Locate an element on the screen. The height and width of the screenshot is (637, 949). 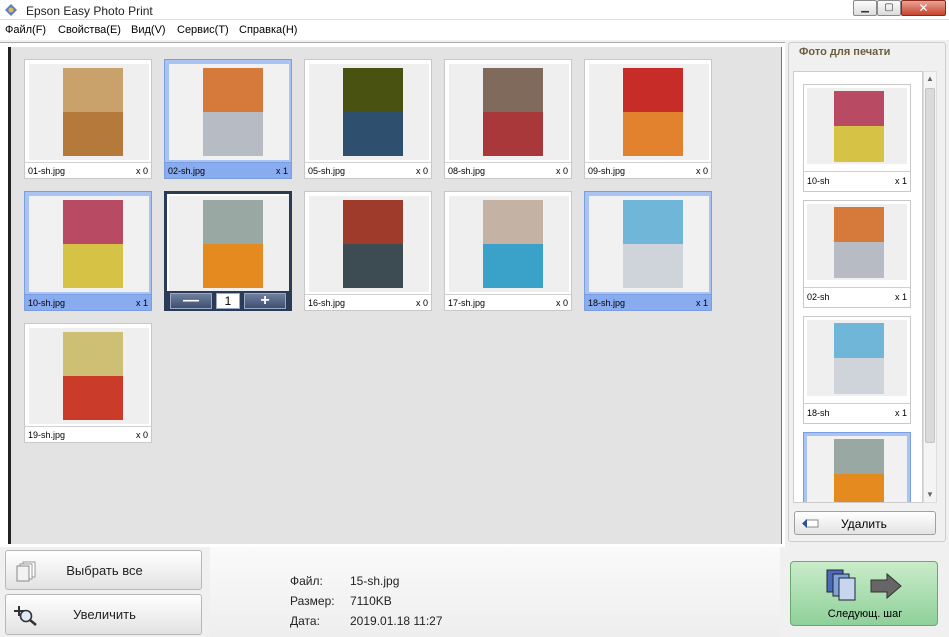
scroll-thumb is located at coordinates (930, 265).